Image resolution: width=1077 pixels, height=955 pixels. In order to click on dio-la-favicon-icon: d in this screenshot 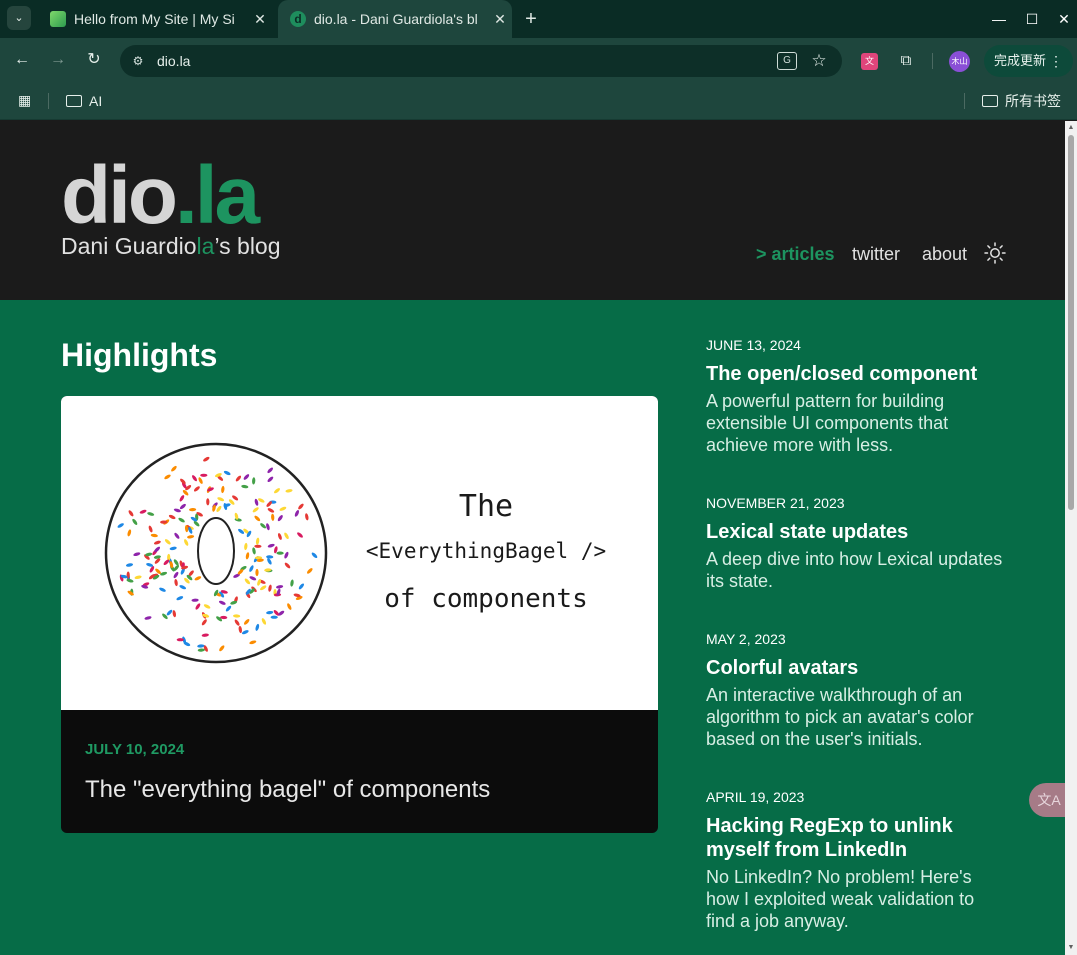, I will do `click(298, 19)`.